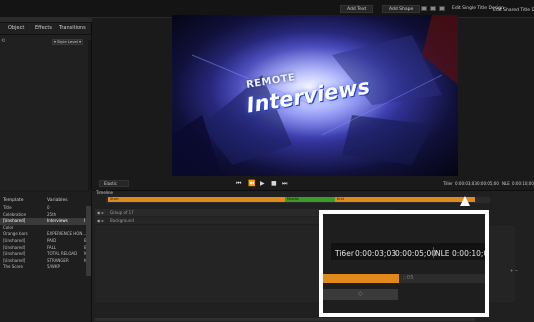  Describe the element at coordinates (53, 267) in the screenshot. I see `grid-cell-variable: 5/WKP` at that location.